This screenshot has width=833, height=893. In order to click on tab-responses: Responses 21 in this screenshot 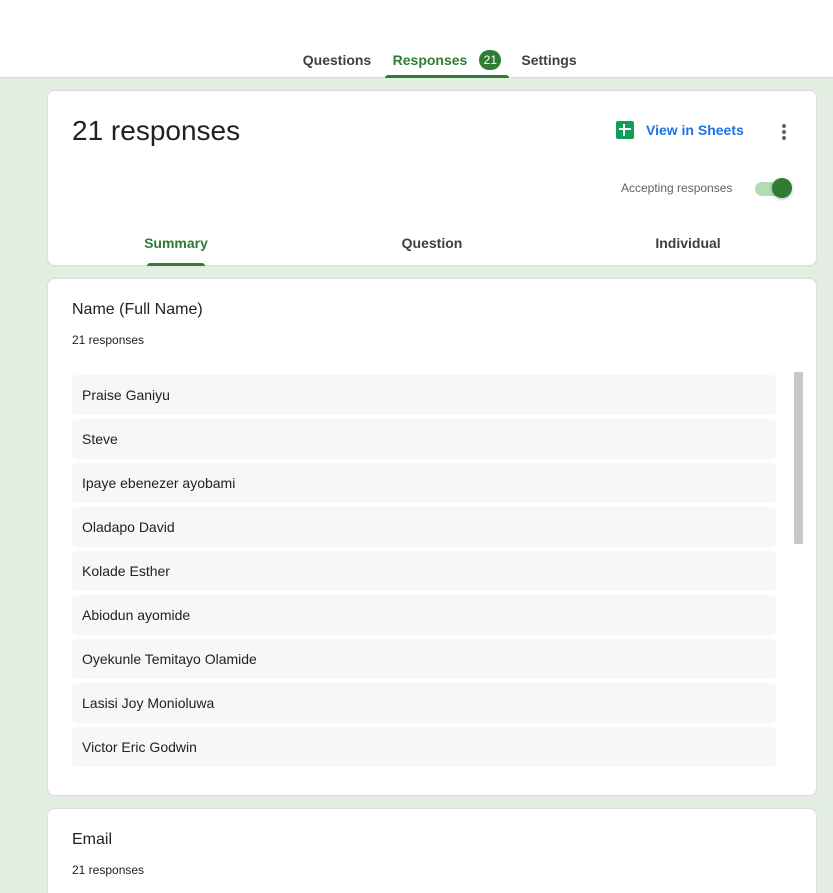, I will do `click(447, 62)`.